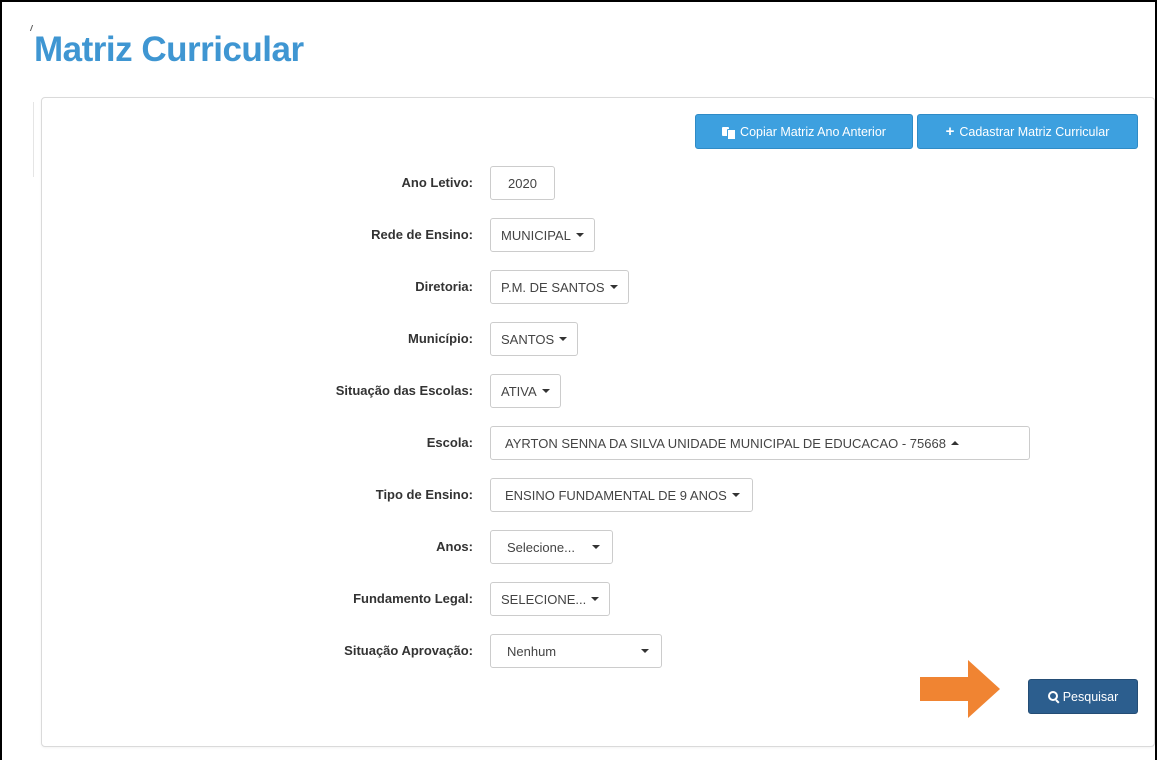 This screenshot has height=760, width=1159. Describe the element at coordinates (408, 650) in the screenshot. I see `situacao-aprovacao-label: Situação Aprovação:` at that location.